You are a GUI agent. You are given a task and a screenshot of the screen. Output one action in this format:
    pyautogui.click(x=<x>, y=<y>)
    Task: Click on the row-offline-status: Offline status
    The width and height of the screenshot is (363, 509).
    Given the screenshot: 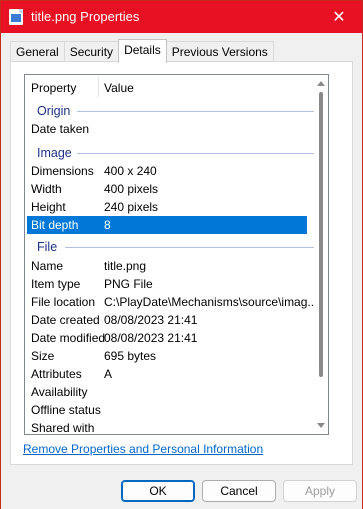 What is the action you would take?
    pyautogui.click(x=167, y=410)
    